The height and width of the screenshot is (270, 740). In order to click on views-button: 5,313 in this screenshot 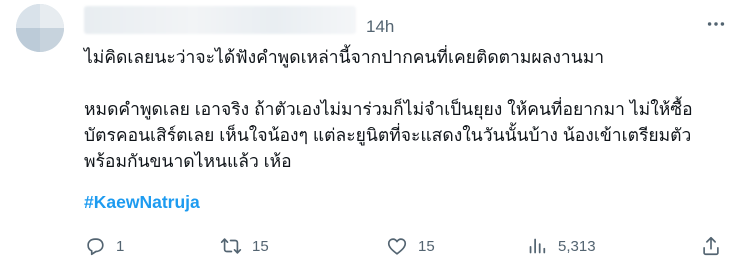, I will do `click(561, 246)`.